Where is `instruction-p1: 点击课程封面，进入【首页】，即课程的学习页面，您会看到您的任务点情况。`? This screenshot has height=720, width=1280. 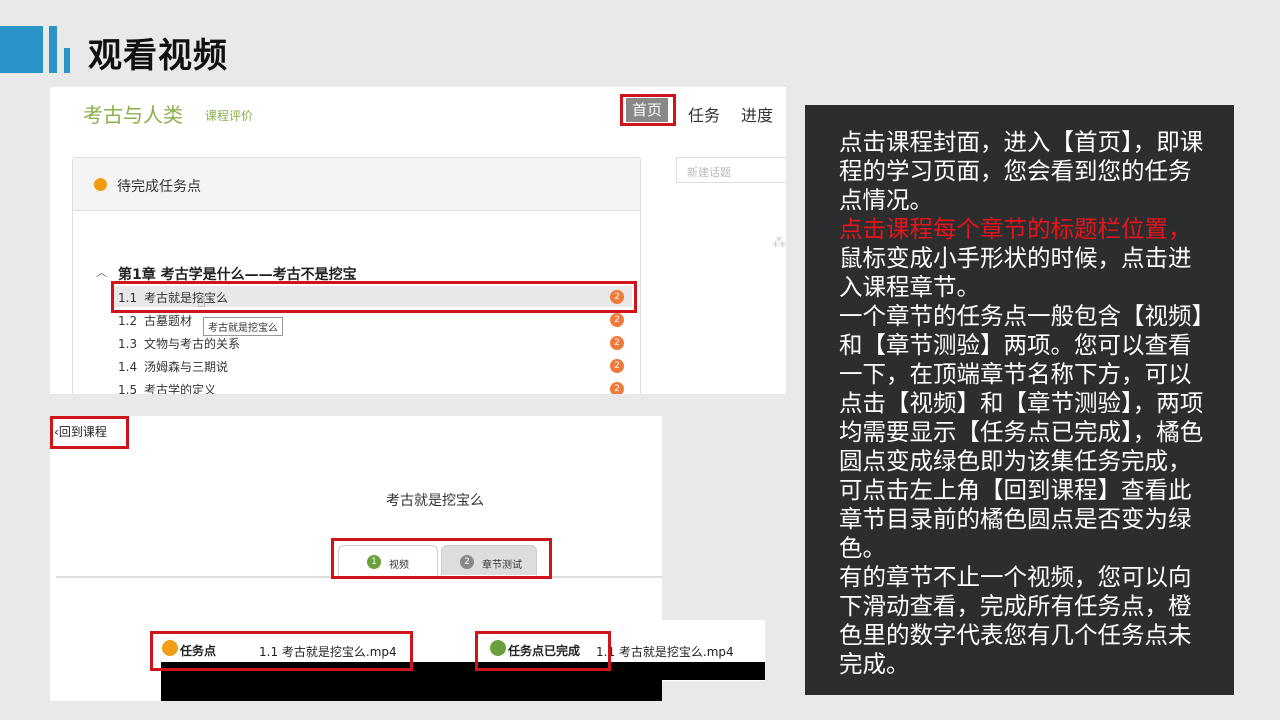
instruction-p1: 点击课程封面，进入【首页】，即课程的学习页面，您会看到您的任务点情况。 is located at coordinates (1021, 171).